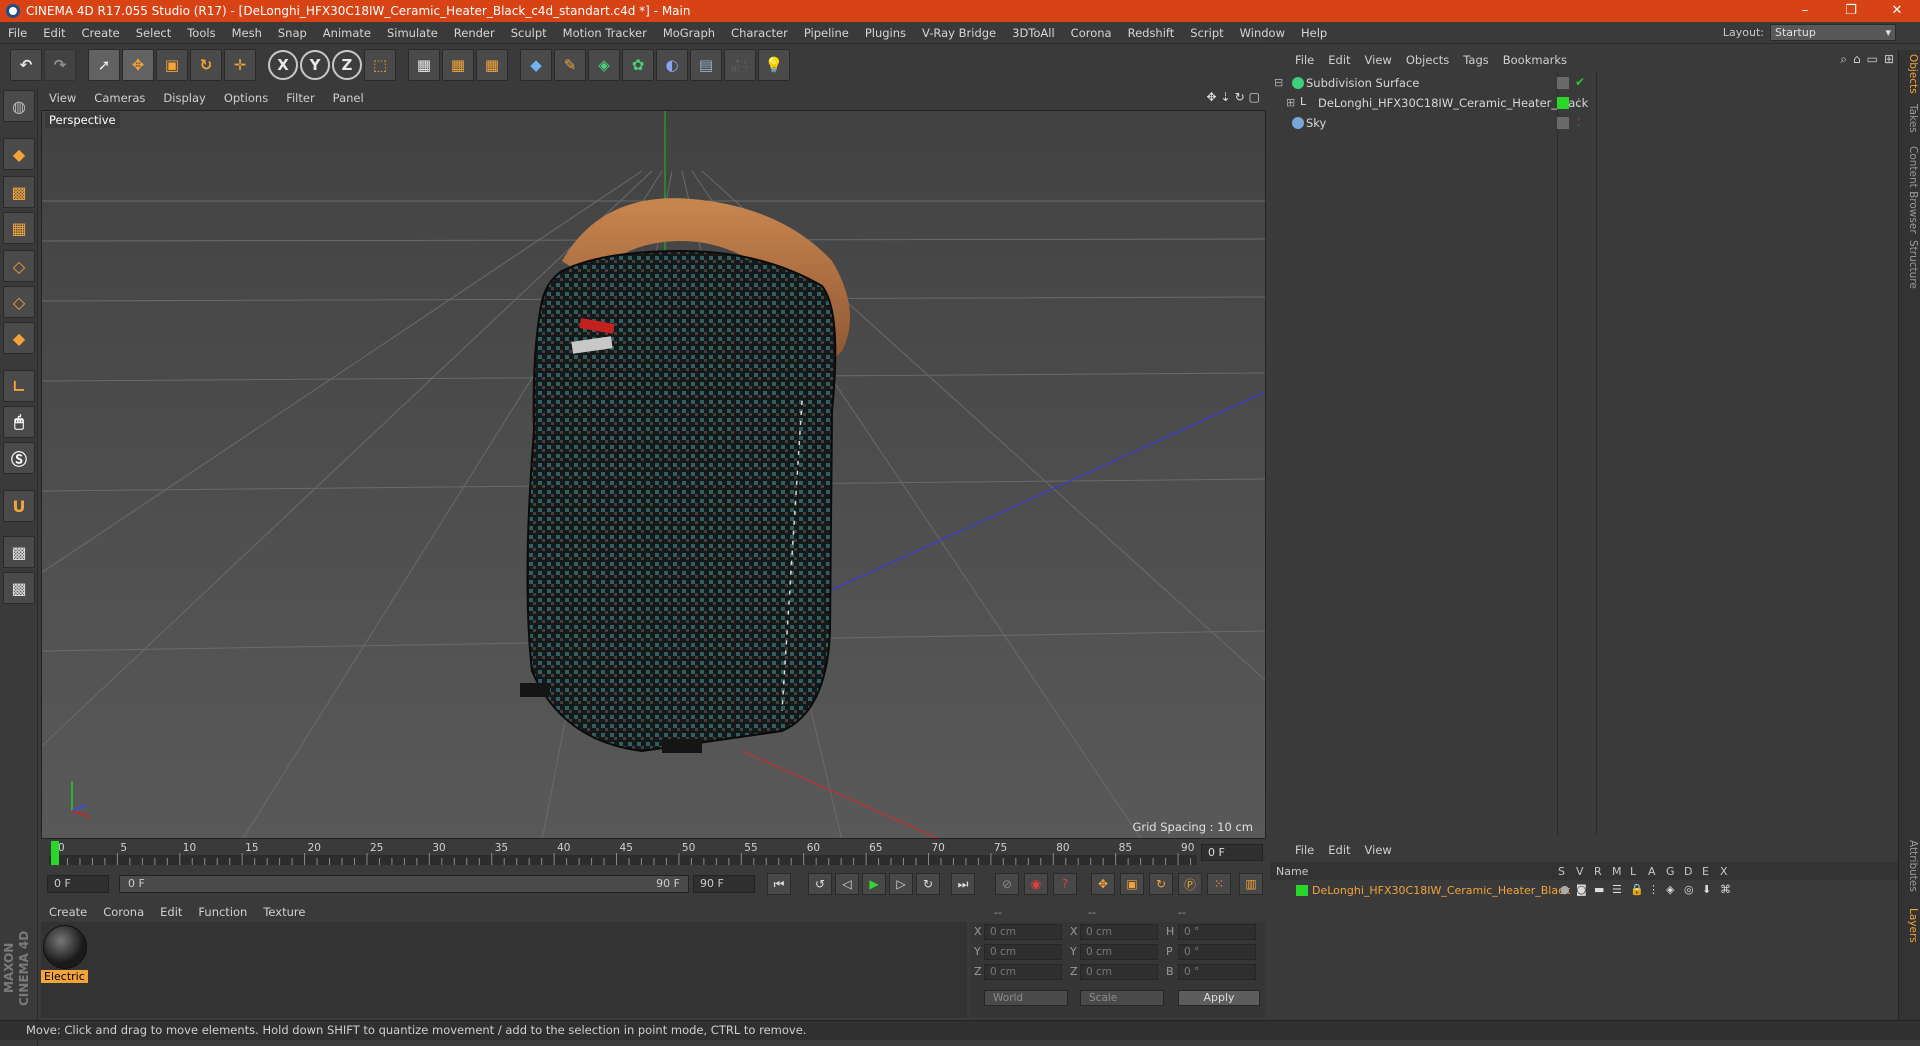 The width and height of the screenshot is (1920, 1046). Describe the element at coordinates (474, 33) in the screenshot. I see `menu-render: Render` at that location.